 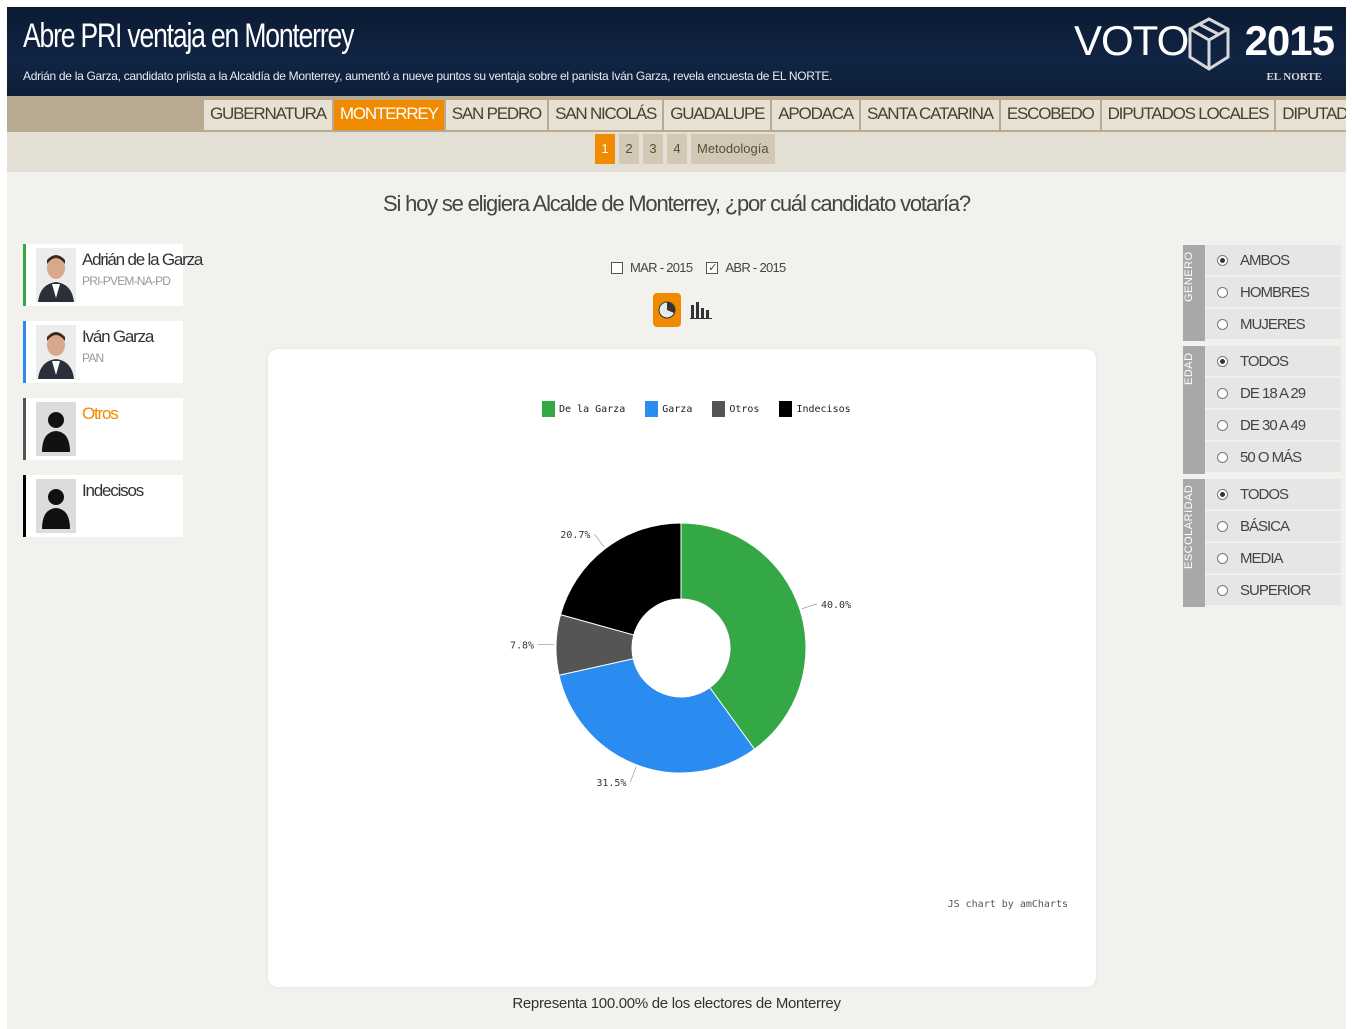 What do you see at coordinates (617, 267) in the screenshot?
I see `checkbox-mar-2015` at bounding box center [617, 267].